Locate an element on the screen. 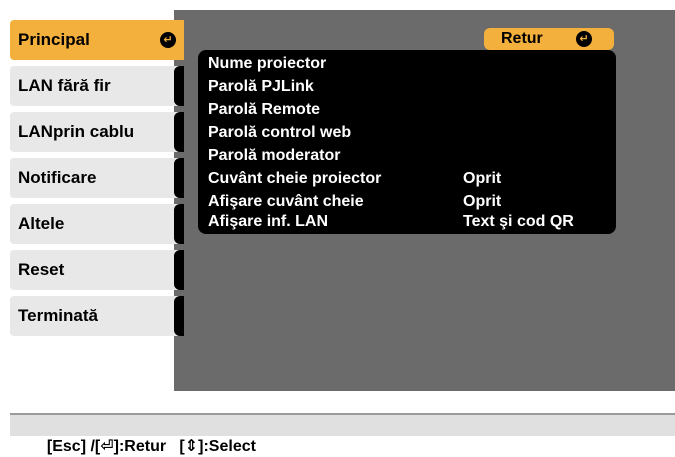 The height and width of the screenshot is (457, 675). menu-item-label: Parolă moderator is located at coordinates (274, 155).